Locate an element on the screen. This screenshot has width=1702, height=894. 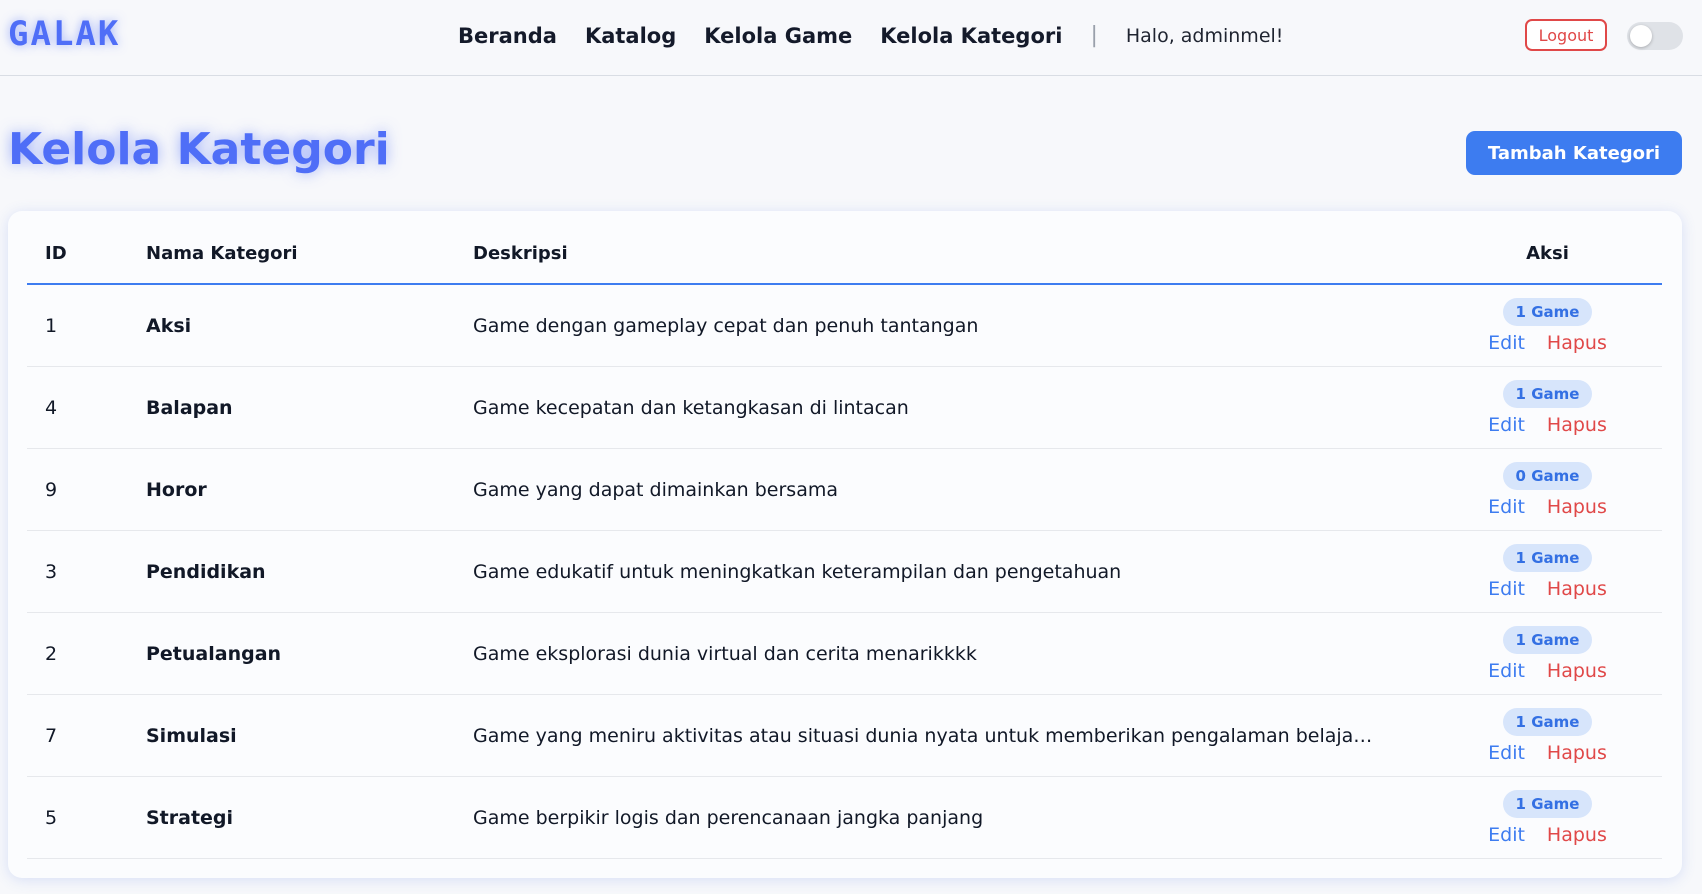
row-description-cell: Game yang dapat dimainkan bersama is located at coordinates (953, 489).